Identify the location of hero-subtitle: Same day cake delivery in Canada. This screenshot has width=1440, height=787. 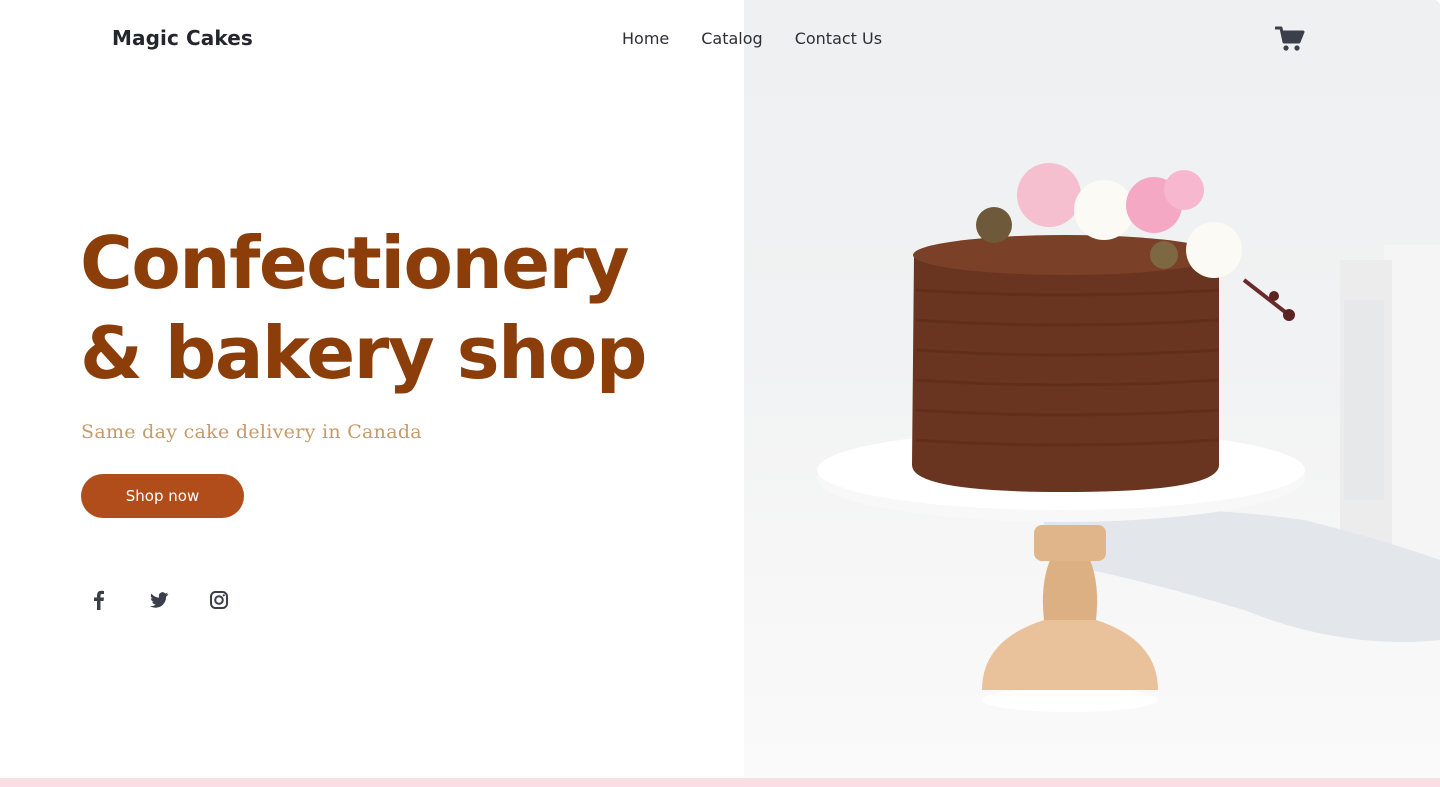
(251, 432).